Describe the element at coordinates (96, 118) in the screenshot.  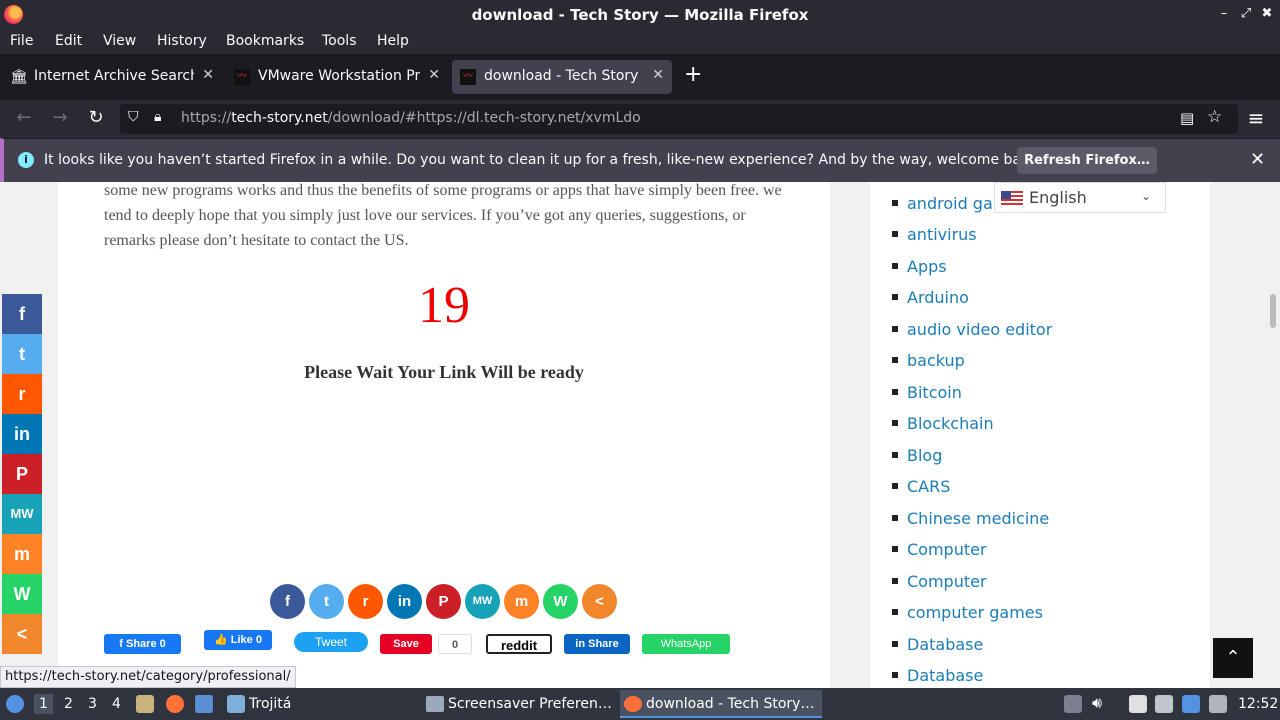
I see `reload-button: ↻` at that location.